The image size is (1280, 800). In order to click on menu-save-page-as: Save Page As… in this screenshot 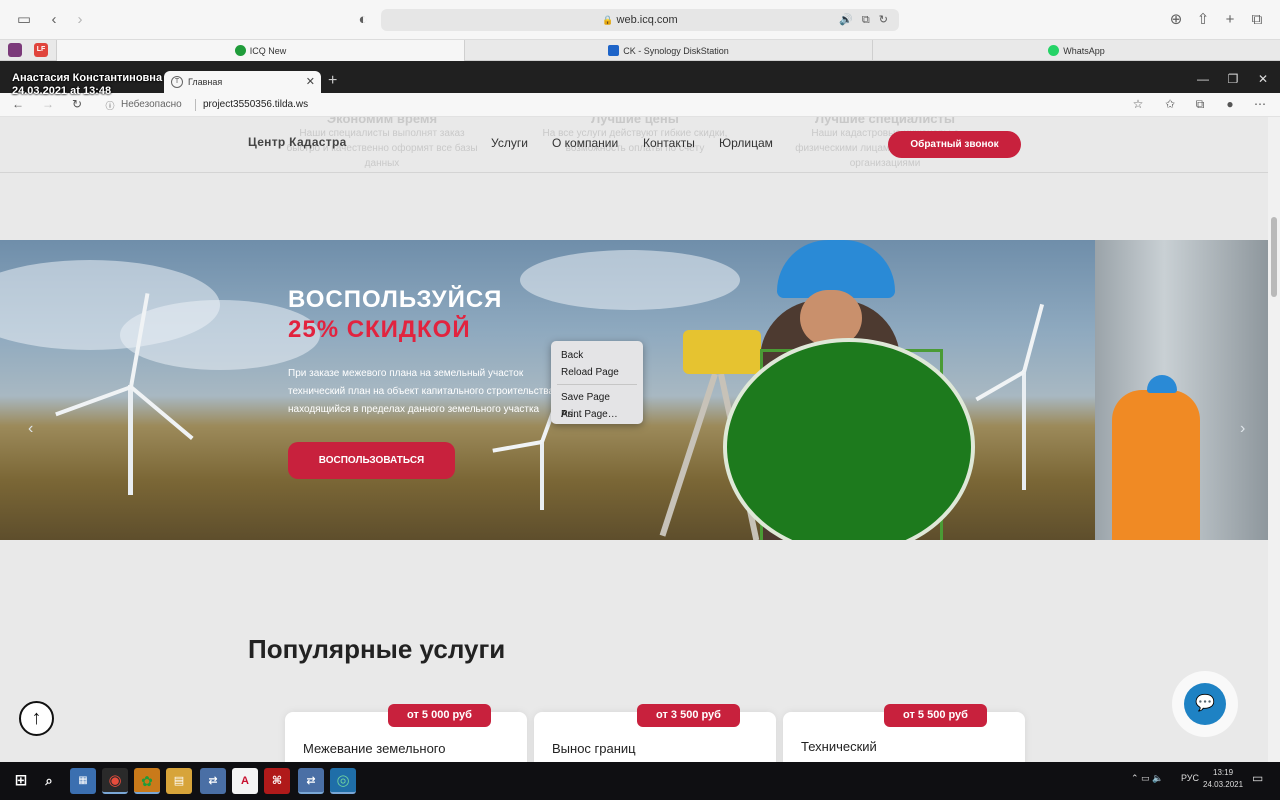, I will do `click(597, 404)`.